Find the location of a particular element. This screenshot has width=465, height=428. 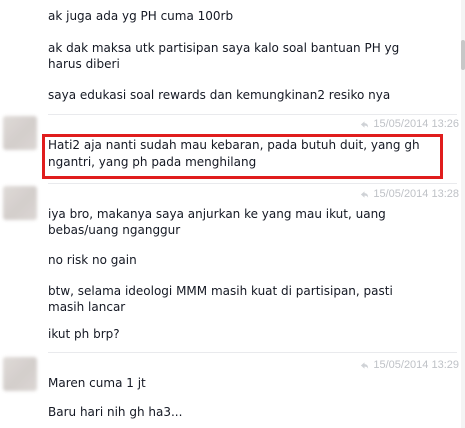

timestamp-text: 15/05/2014 13:29 is located at coordinates (416, 365).